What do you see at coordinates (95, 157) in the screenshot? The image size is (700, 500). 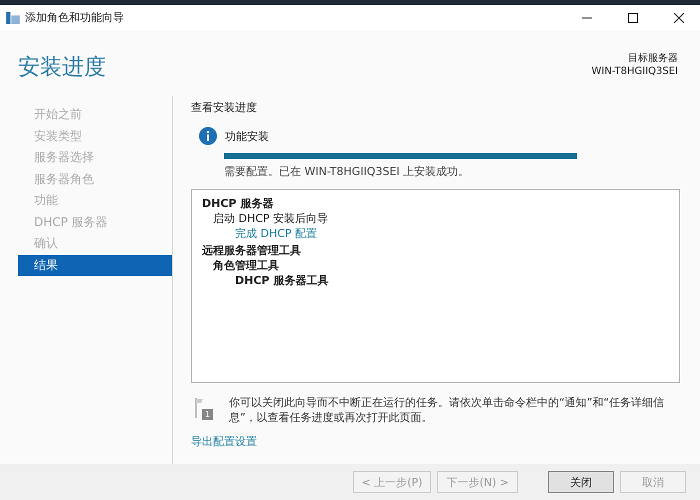 I see `wizard-step: 服务器选择` at bounding box center [95, 157].